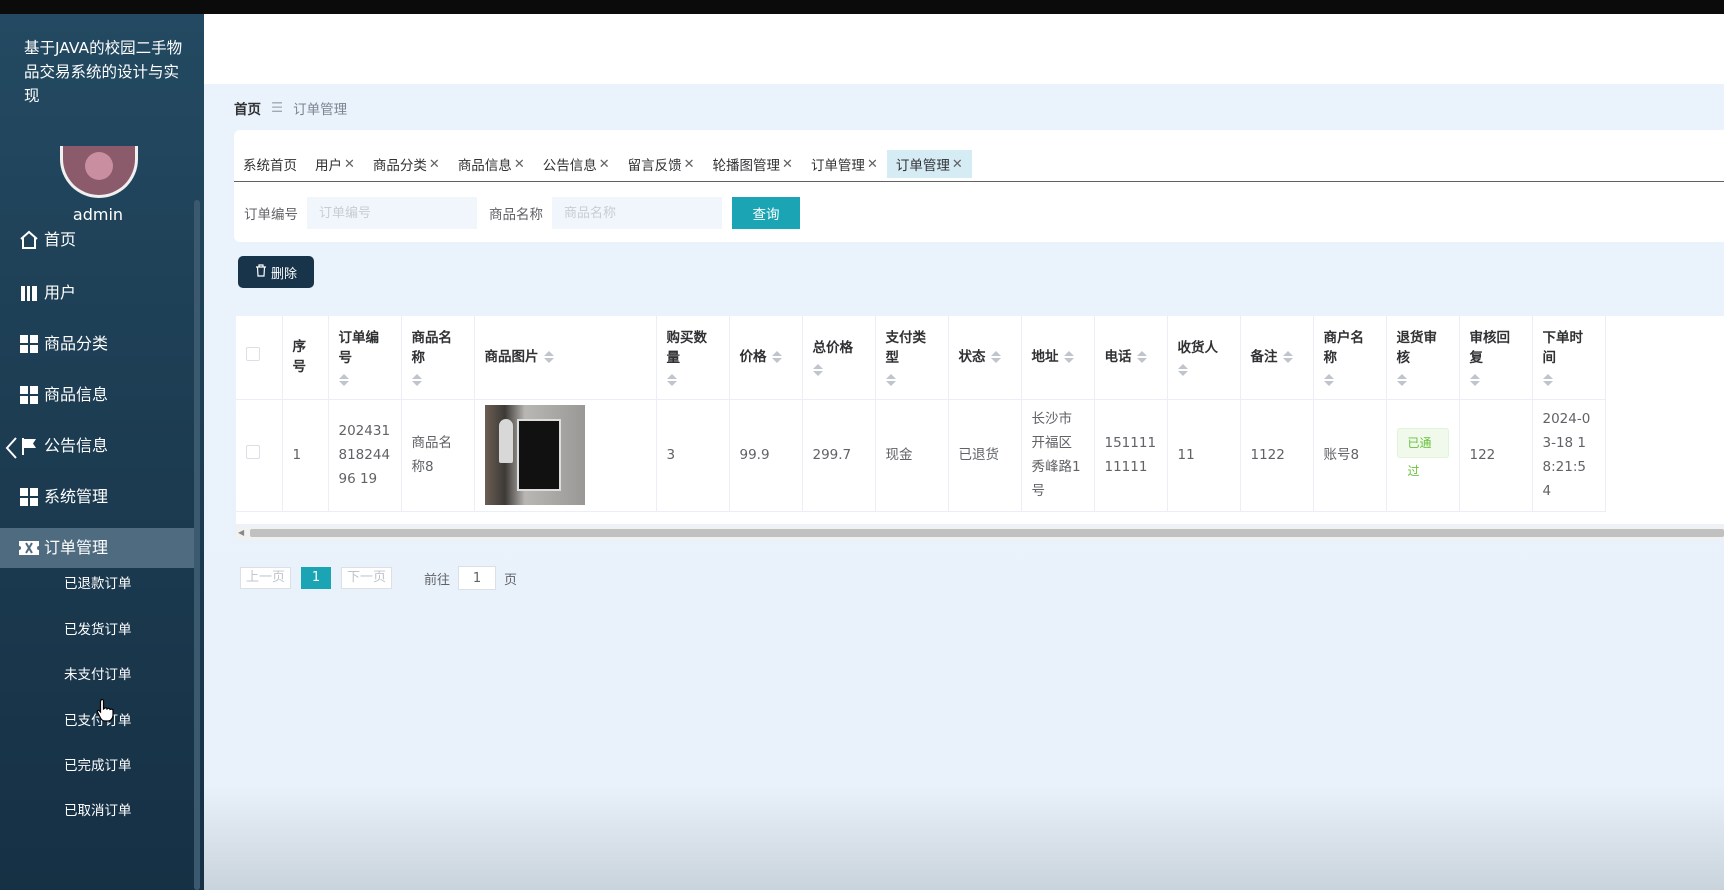 The image size is (1724, 890). What do you see at coordinates (438, 358) in the screenshot?
I see `column-header: 商品名称` at bounding box center [438, 358].